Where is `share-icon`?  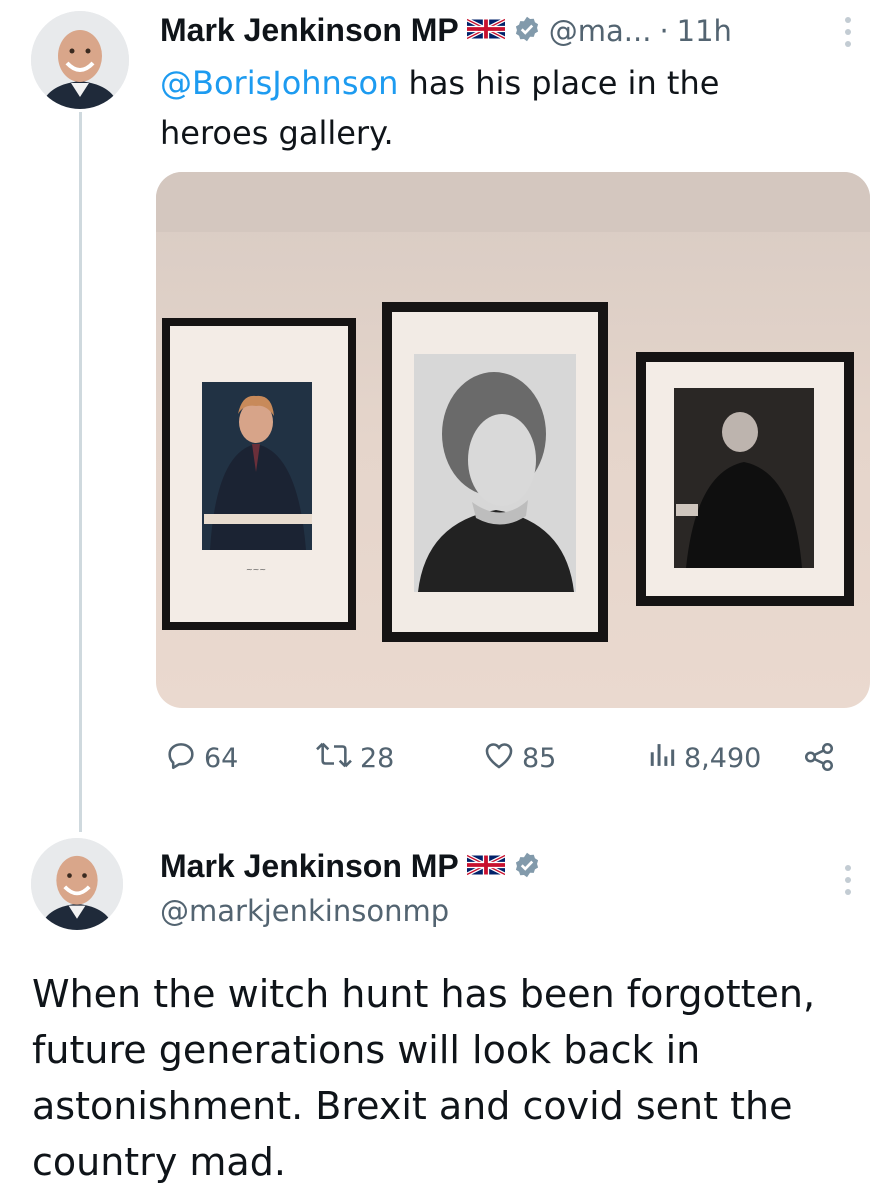
share-icon is located at coordinates (819, 759).